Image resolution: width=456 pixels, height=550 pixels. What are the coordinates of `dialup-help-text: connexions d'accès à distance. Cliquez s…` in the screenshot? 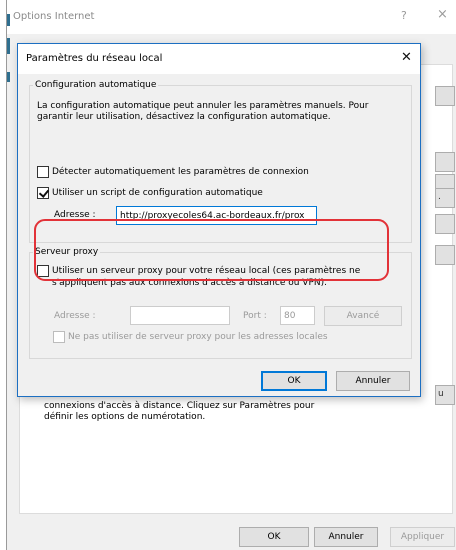 It's located at (179, 411).